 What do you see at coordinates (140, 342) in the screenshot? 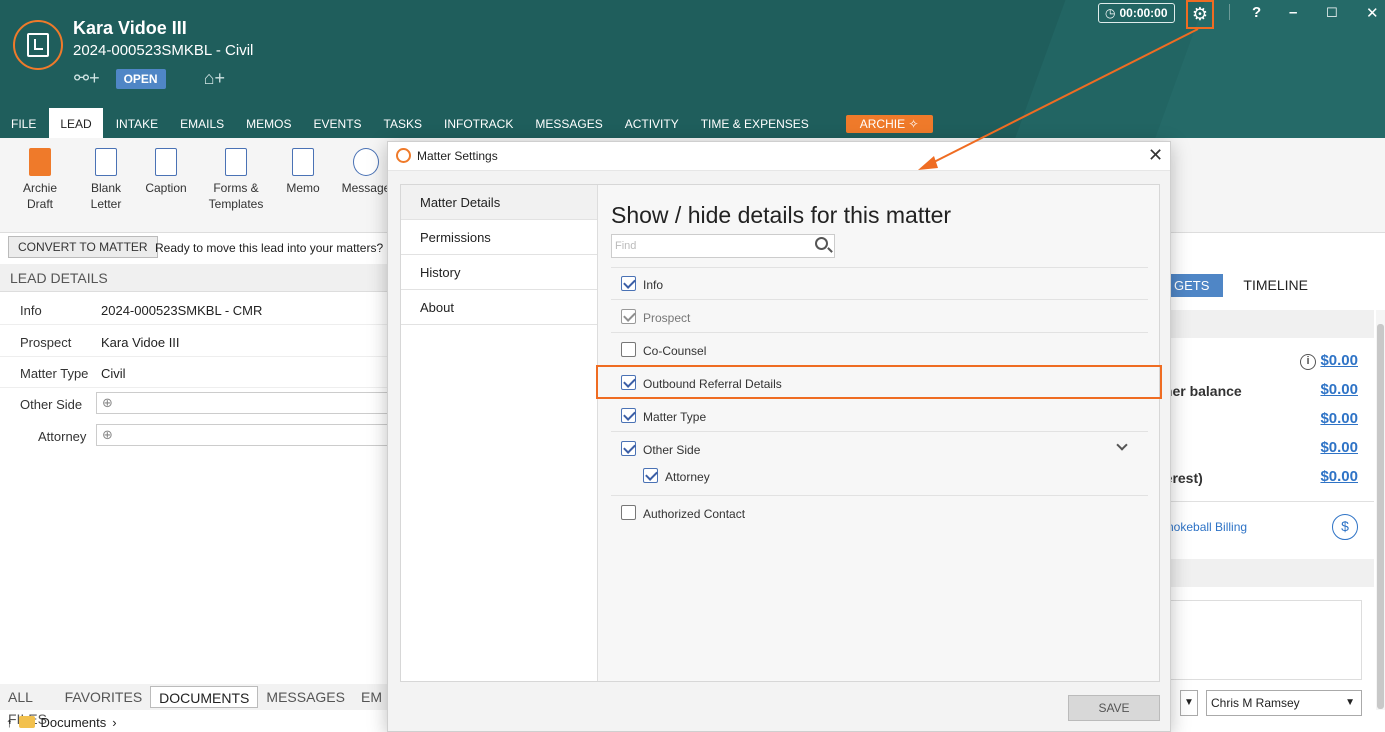
I see `detail-value: Kara Vidoe III` at bounding box center [140, 342].